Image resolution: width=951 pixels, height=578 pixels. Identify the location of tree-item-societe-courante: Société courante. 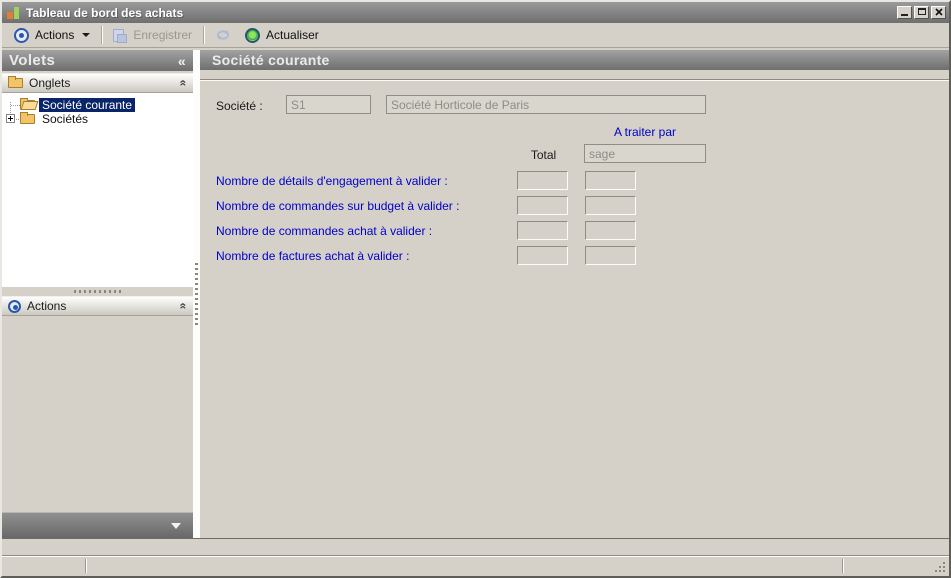
(78, 104).